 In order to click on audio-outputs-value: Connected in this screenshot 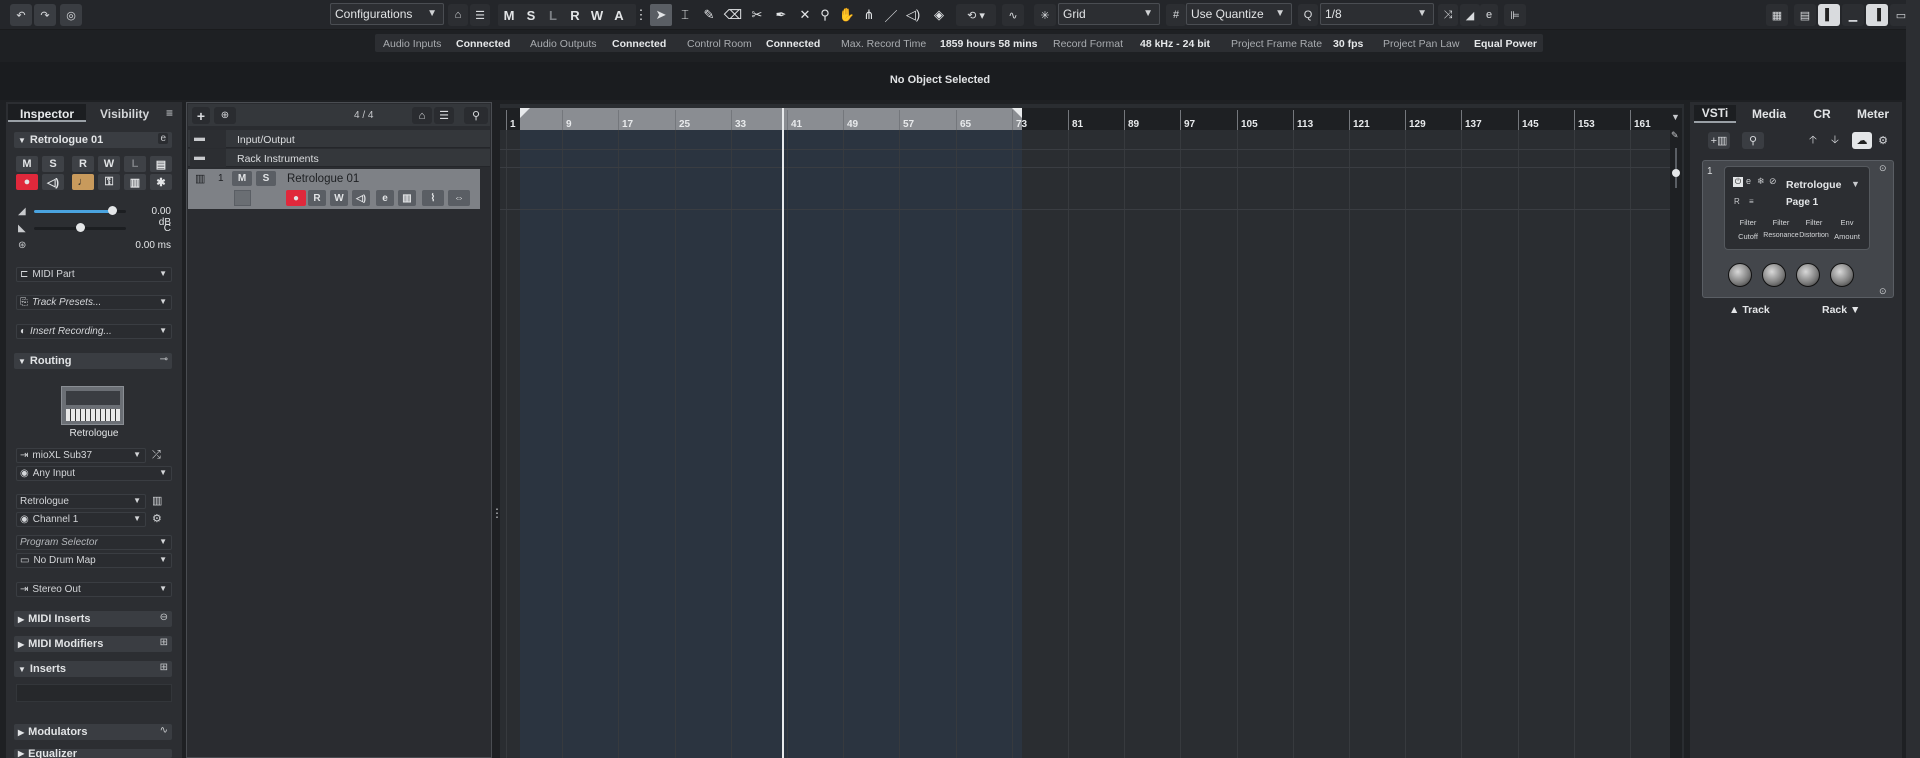, I will do `click(639, 44)`.